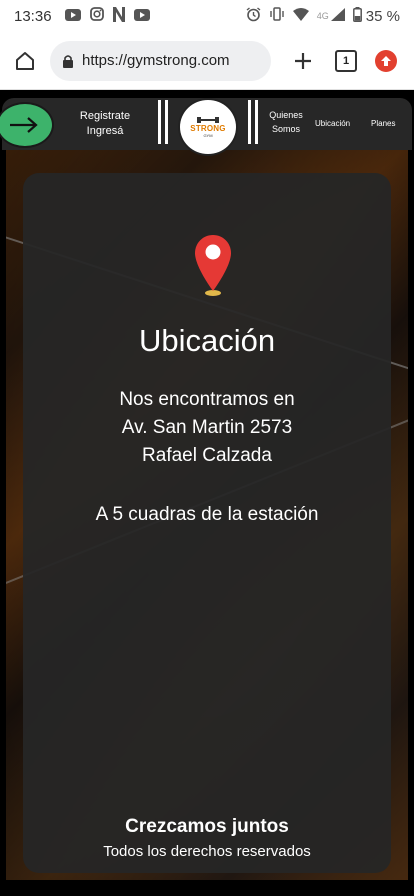 The height and width of the screenshot is (896, 414). I want to click on dumbbell-icon, so click(208, 120).